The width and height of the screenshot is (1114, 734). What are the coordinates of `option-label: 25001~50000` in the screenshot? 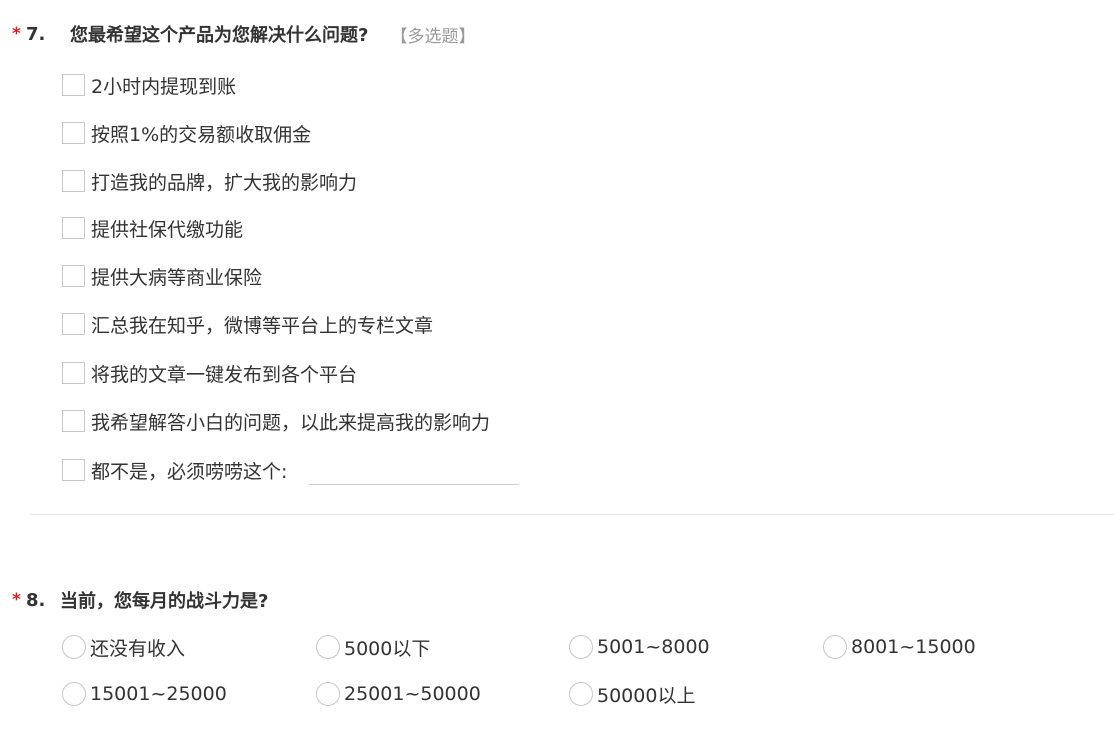 It's located at (412, 694).